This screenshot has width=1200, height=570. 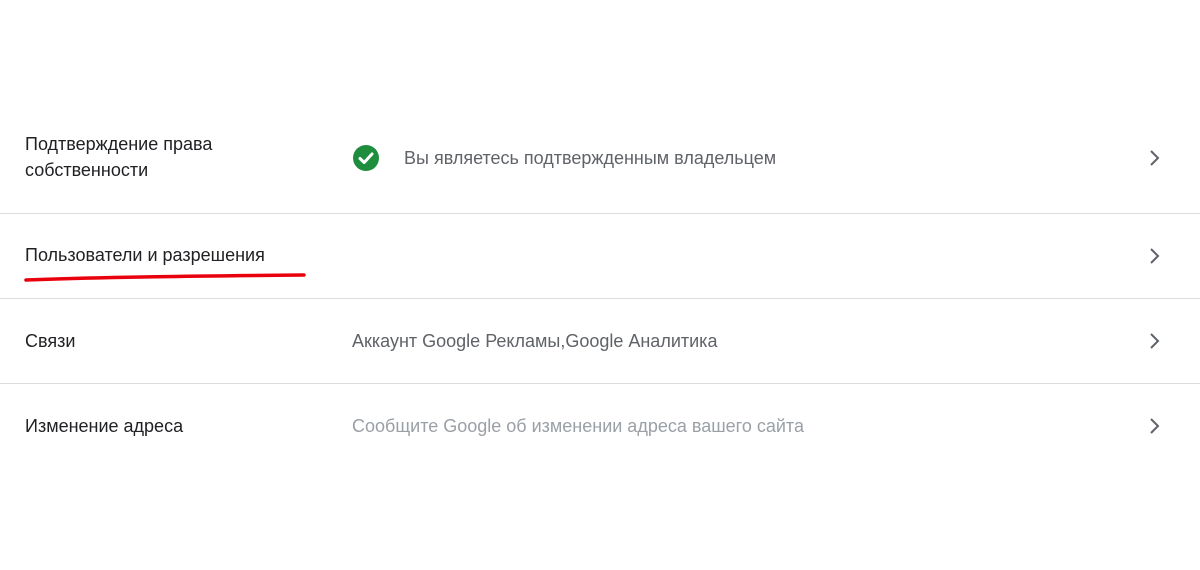 I want to click on row-label-associations: Связи, so click(x=50, y=341).